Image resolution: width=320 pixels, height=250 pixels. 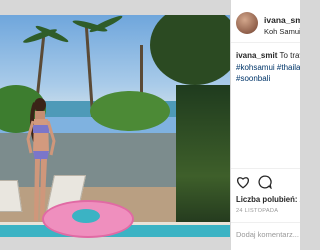 I want to click on comment-icon, so click(x=265, y=182).